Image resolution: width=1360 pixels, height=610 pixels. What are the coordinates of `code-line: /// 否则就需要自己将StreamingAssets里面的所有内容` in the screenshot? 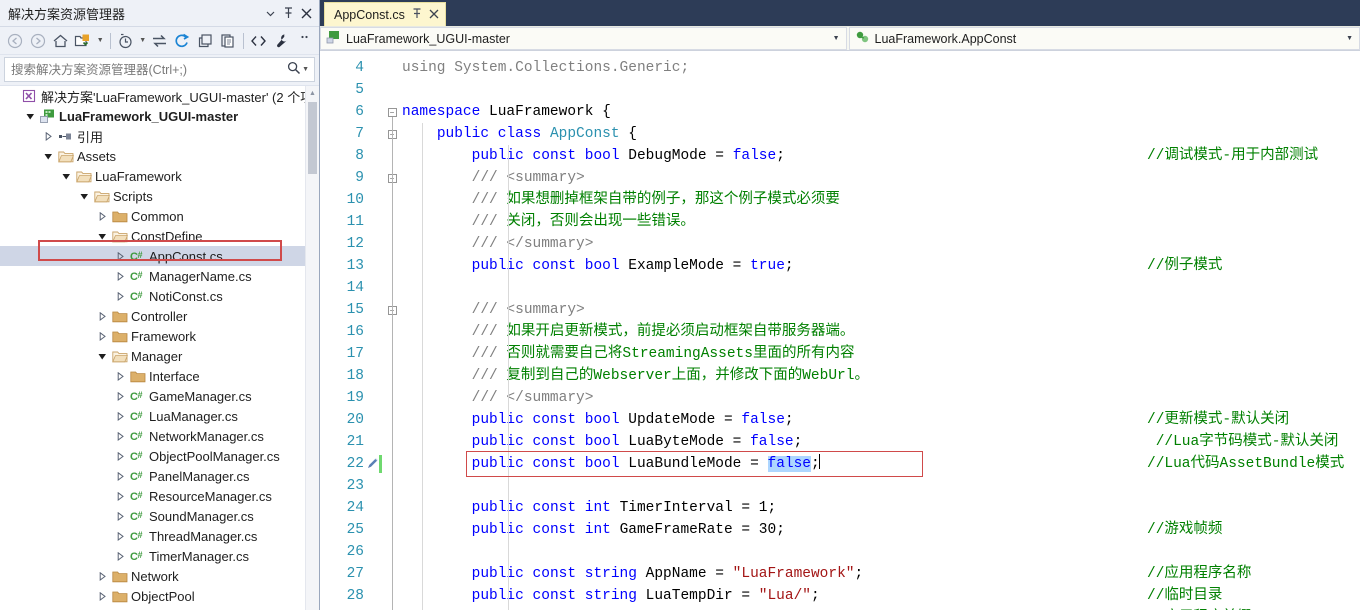 It's located at (881, 354).